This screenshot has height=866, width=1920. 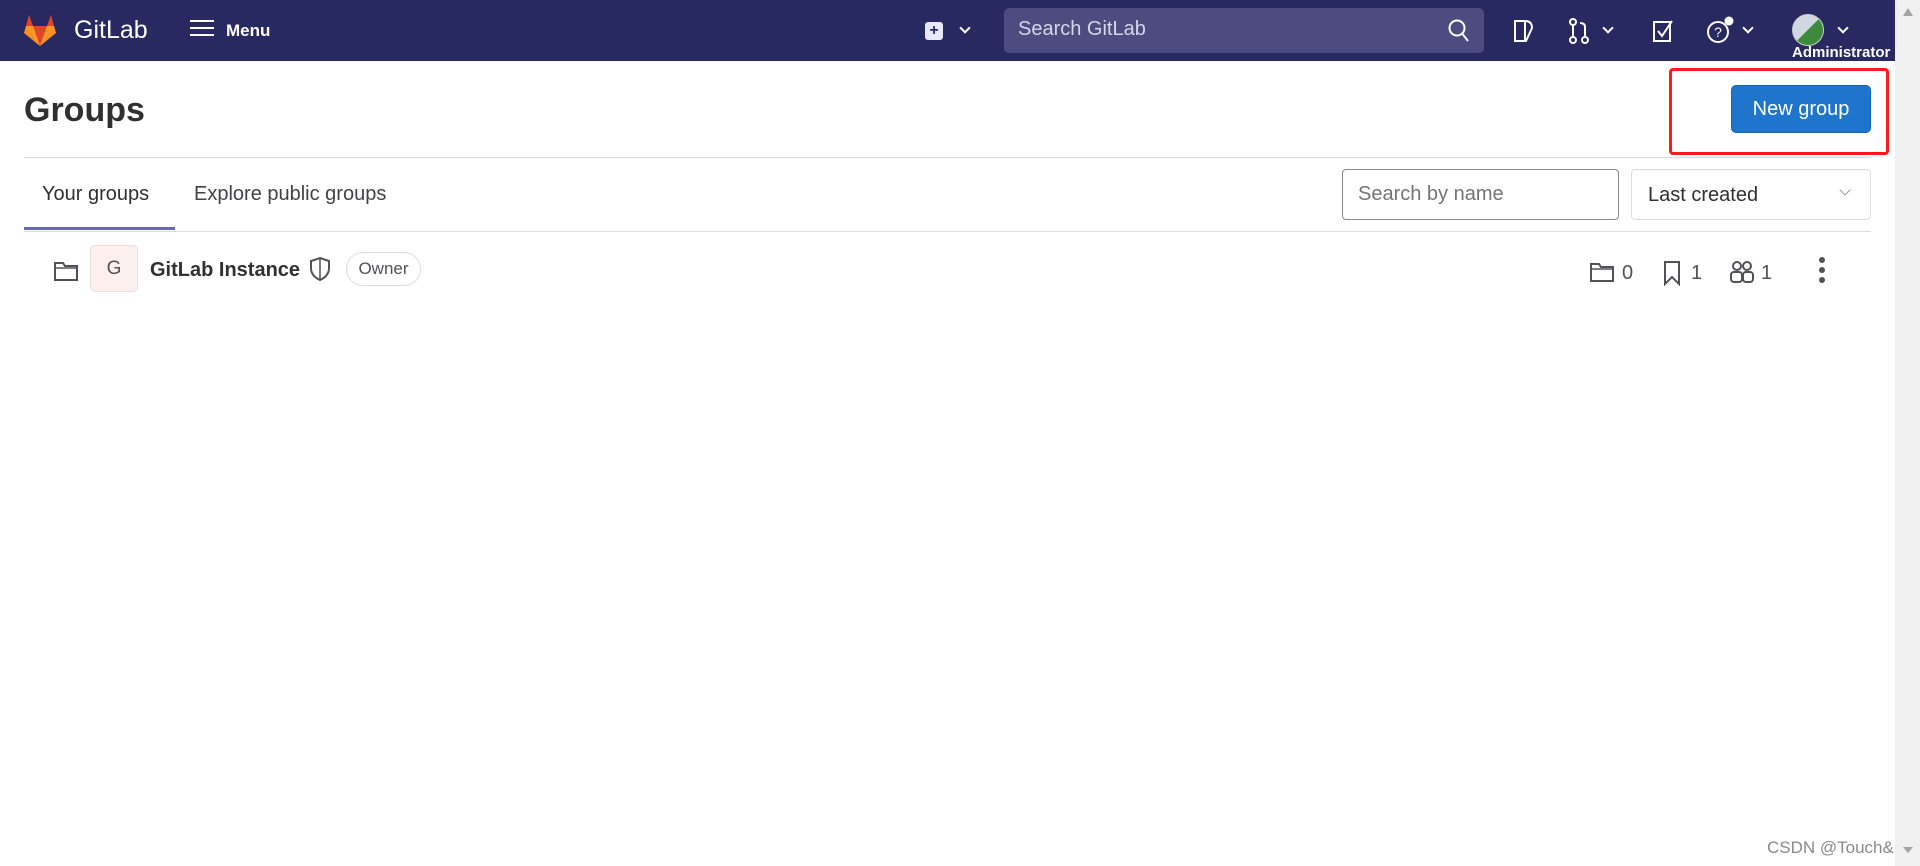 I want to click on scroll-up-icon, so click(x=1908, y=12).